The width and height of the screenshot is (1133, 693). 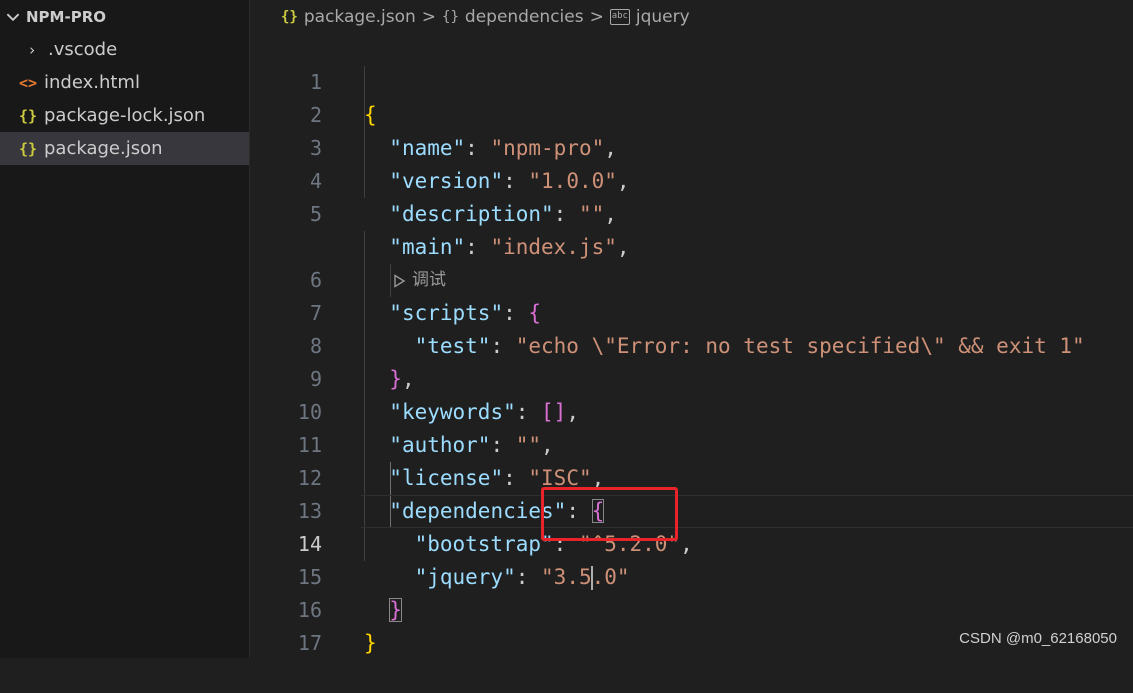 I want to click on code-line: 16 }, so click(x=692, y=608).